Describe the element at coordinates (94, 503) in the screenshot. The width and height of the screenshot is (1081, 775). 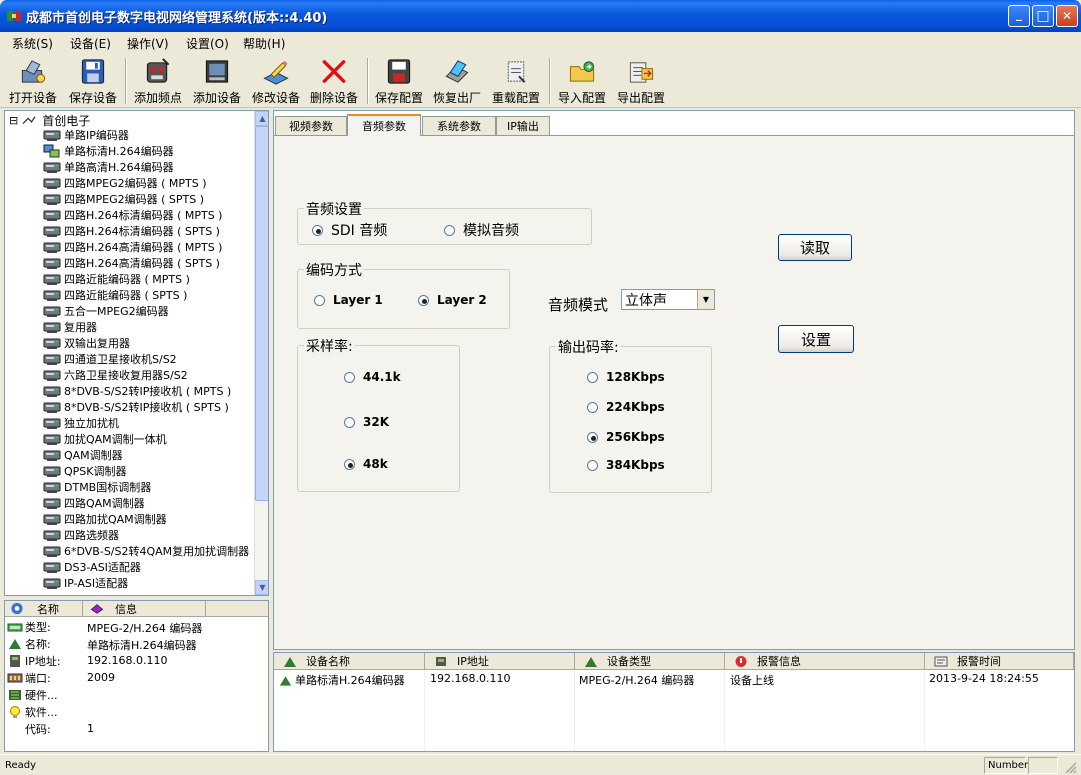
I see `tree-item: 四路QAM调制器` at that location.